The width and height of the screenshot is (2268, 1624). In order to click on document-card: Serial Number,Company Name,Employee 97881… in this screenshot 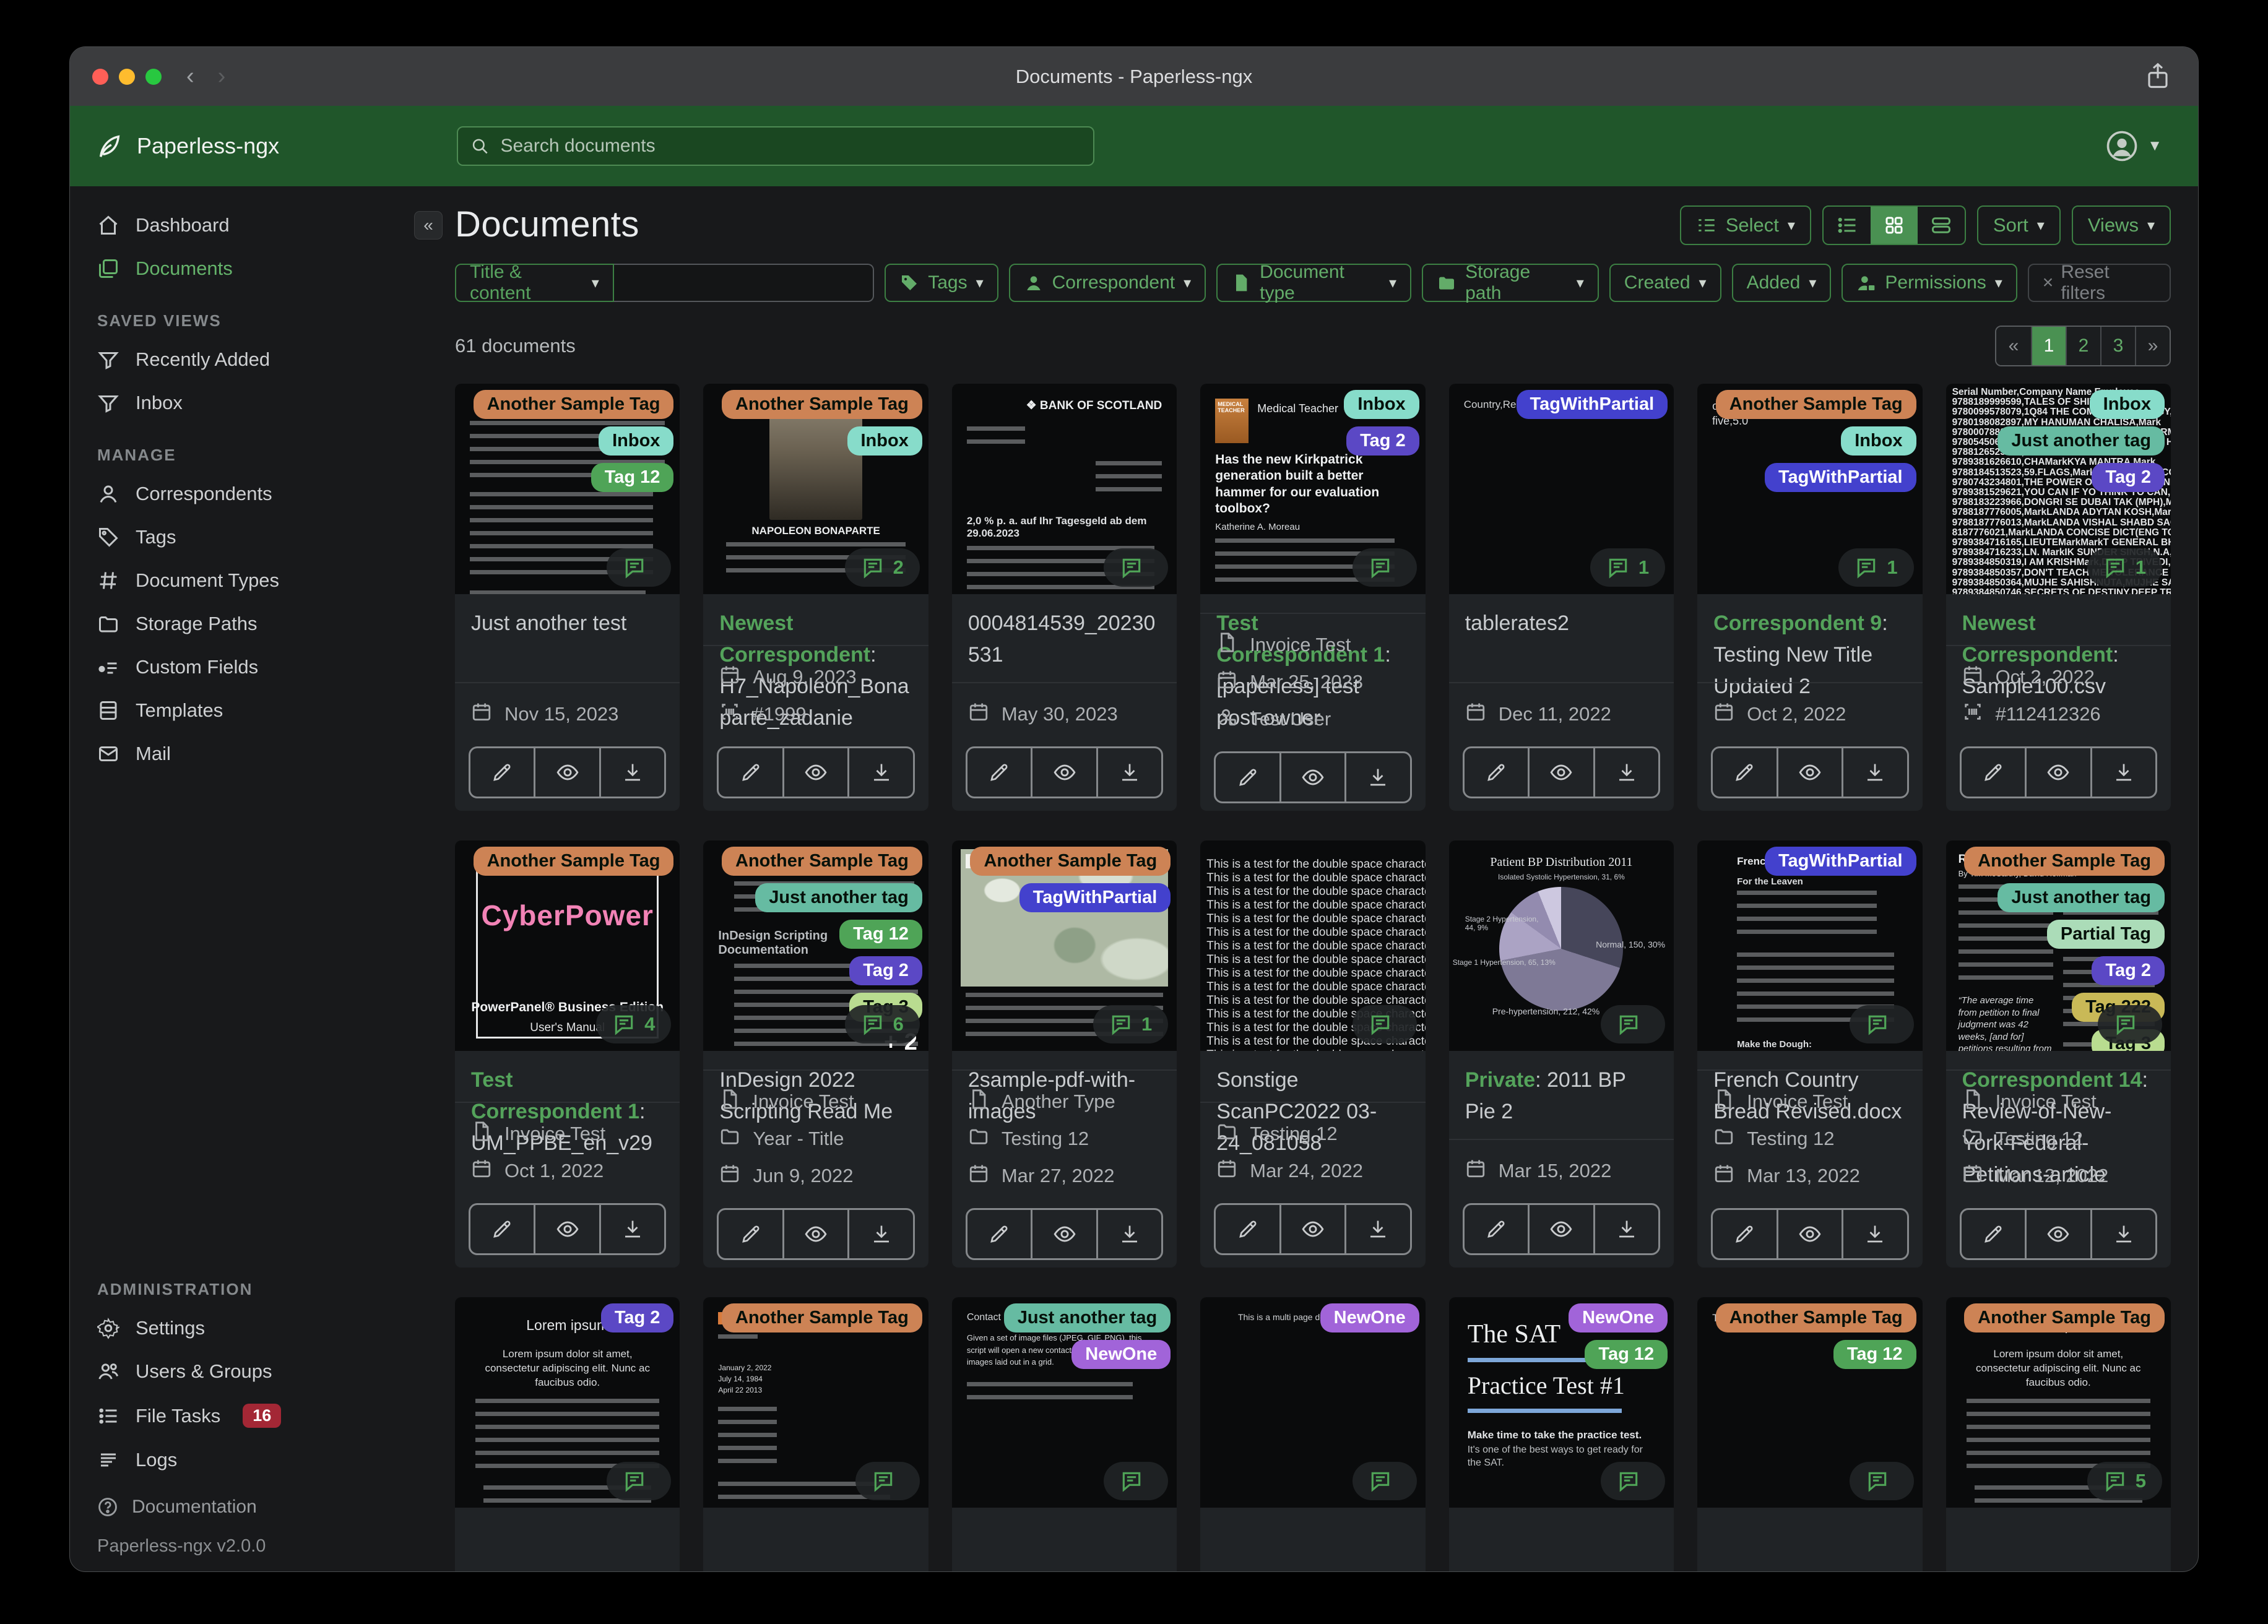, I will do `click(2058, 597)`.